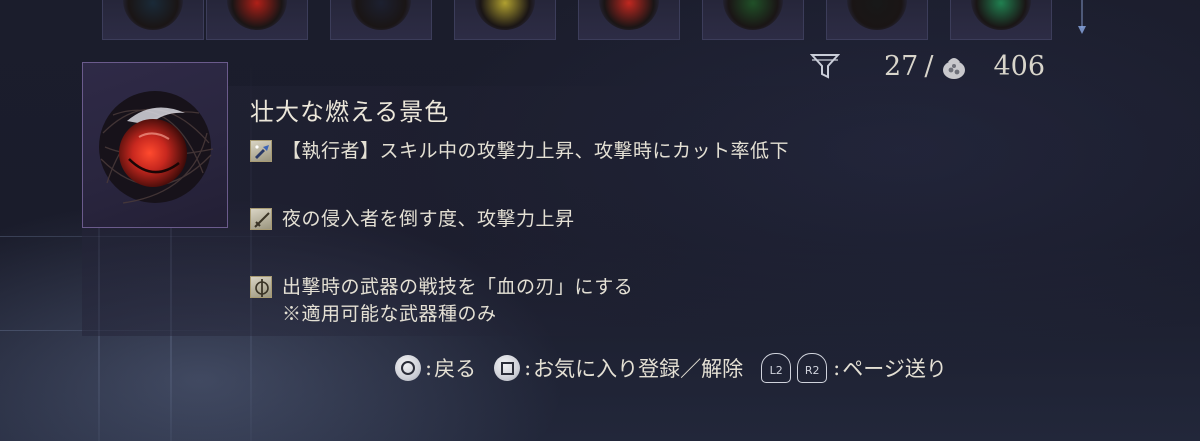 The height and width of the screenshot is (441, 1200). Describe the element at coordinates (1082, 19) in the screenshot. I see `scroll-down-indicator` at that location.